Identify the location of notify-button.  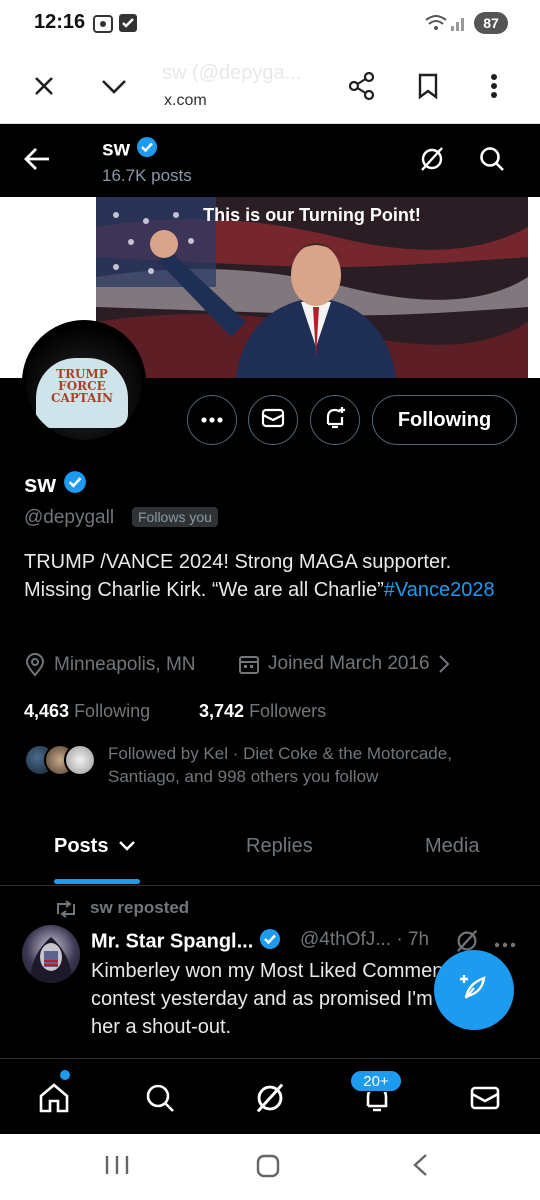
(335, 420).